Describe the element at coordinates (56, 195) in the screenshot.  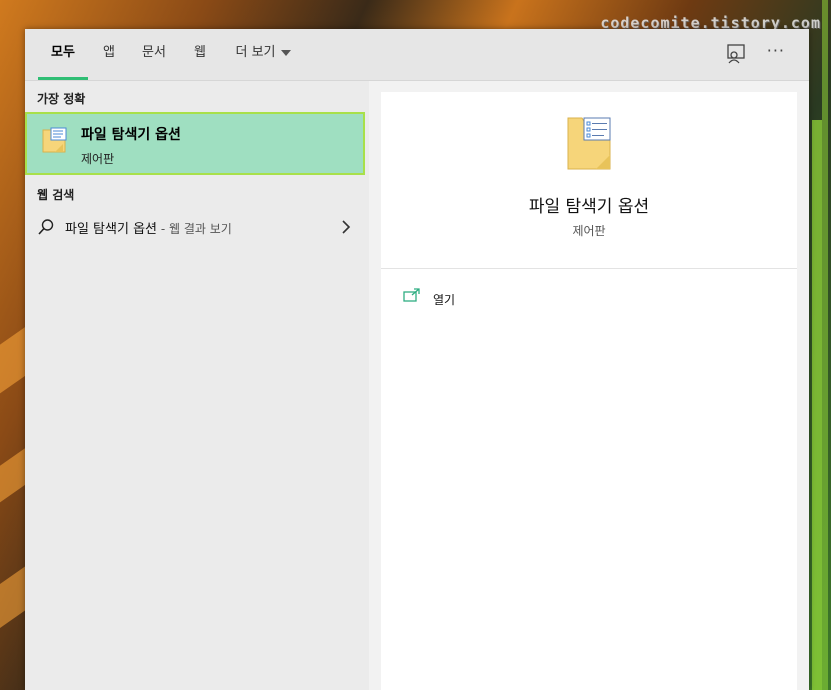
I see `web-search-heading: 웹 검색` at that location.